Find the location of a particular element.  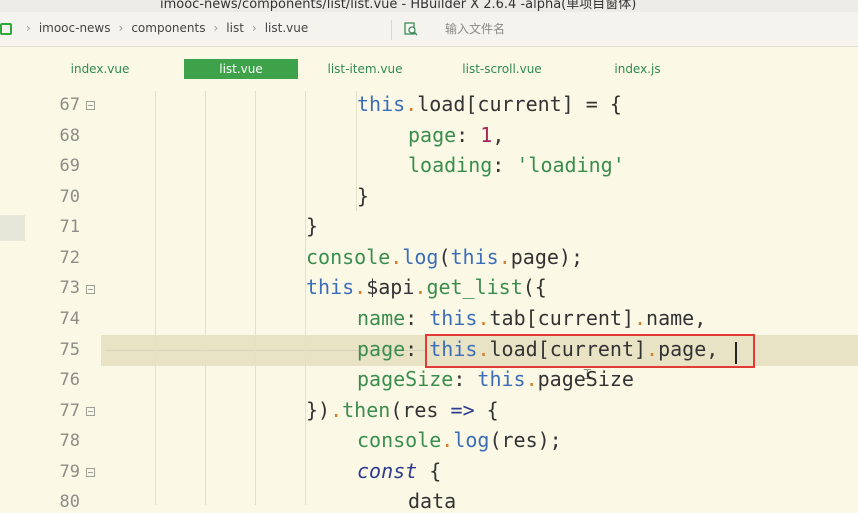

line-number: 77 is located at coordinates (69, 411).